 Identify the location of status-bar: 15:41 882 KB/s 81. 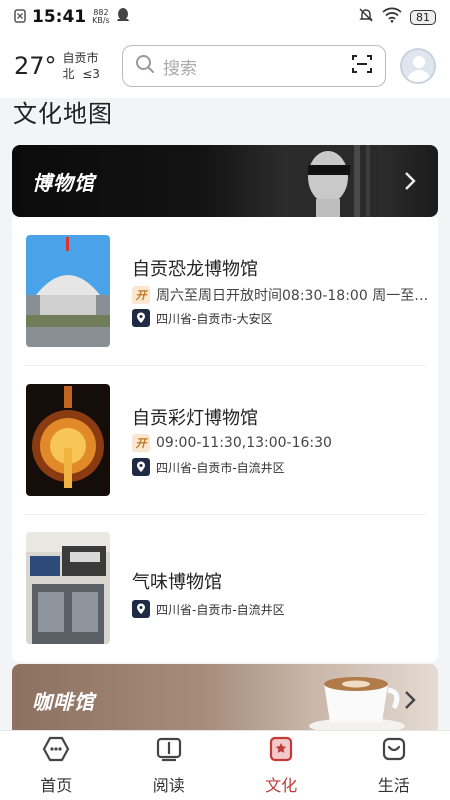
(225, 17).